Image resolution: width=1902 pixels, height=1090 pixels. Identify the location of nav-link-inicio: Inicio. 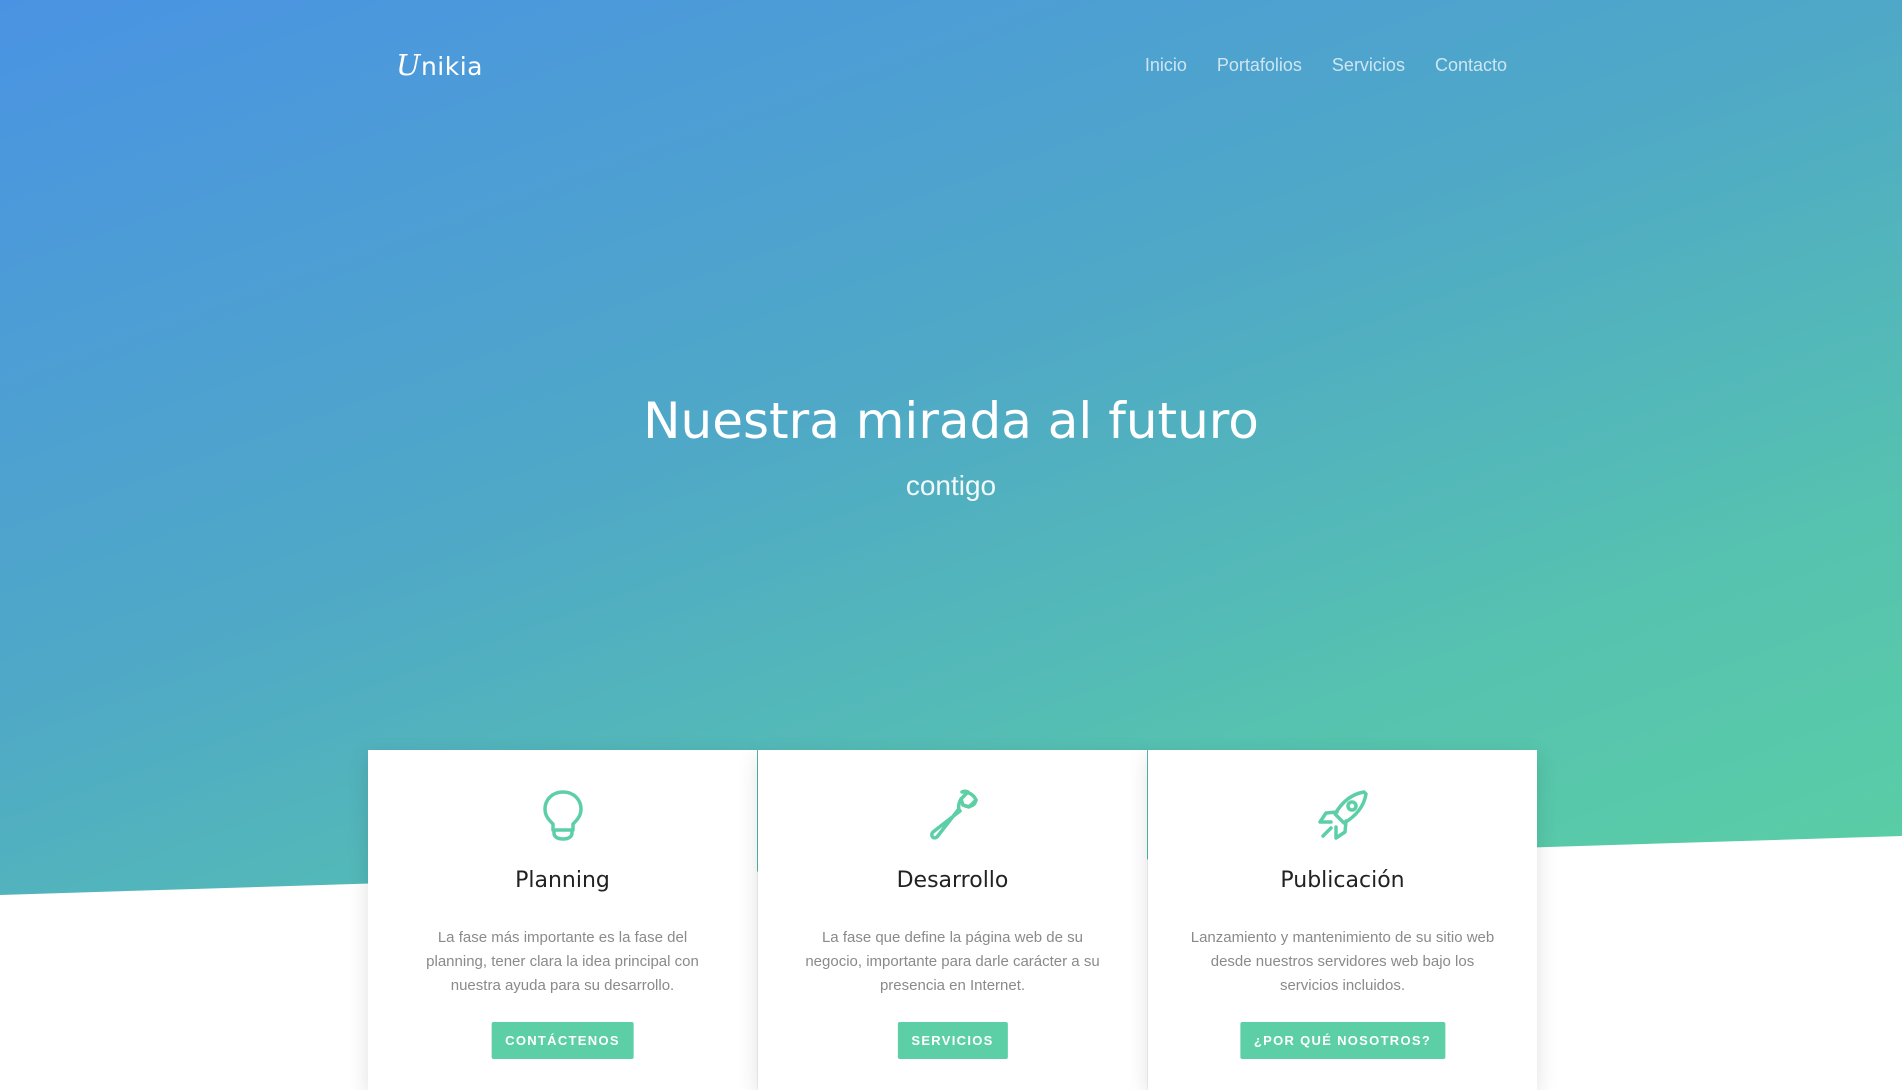
(1166, 65).